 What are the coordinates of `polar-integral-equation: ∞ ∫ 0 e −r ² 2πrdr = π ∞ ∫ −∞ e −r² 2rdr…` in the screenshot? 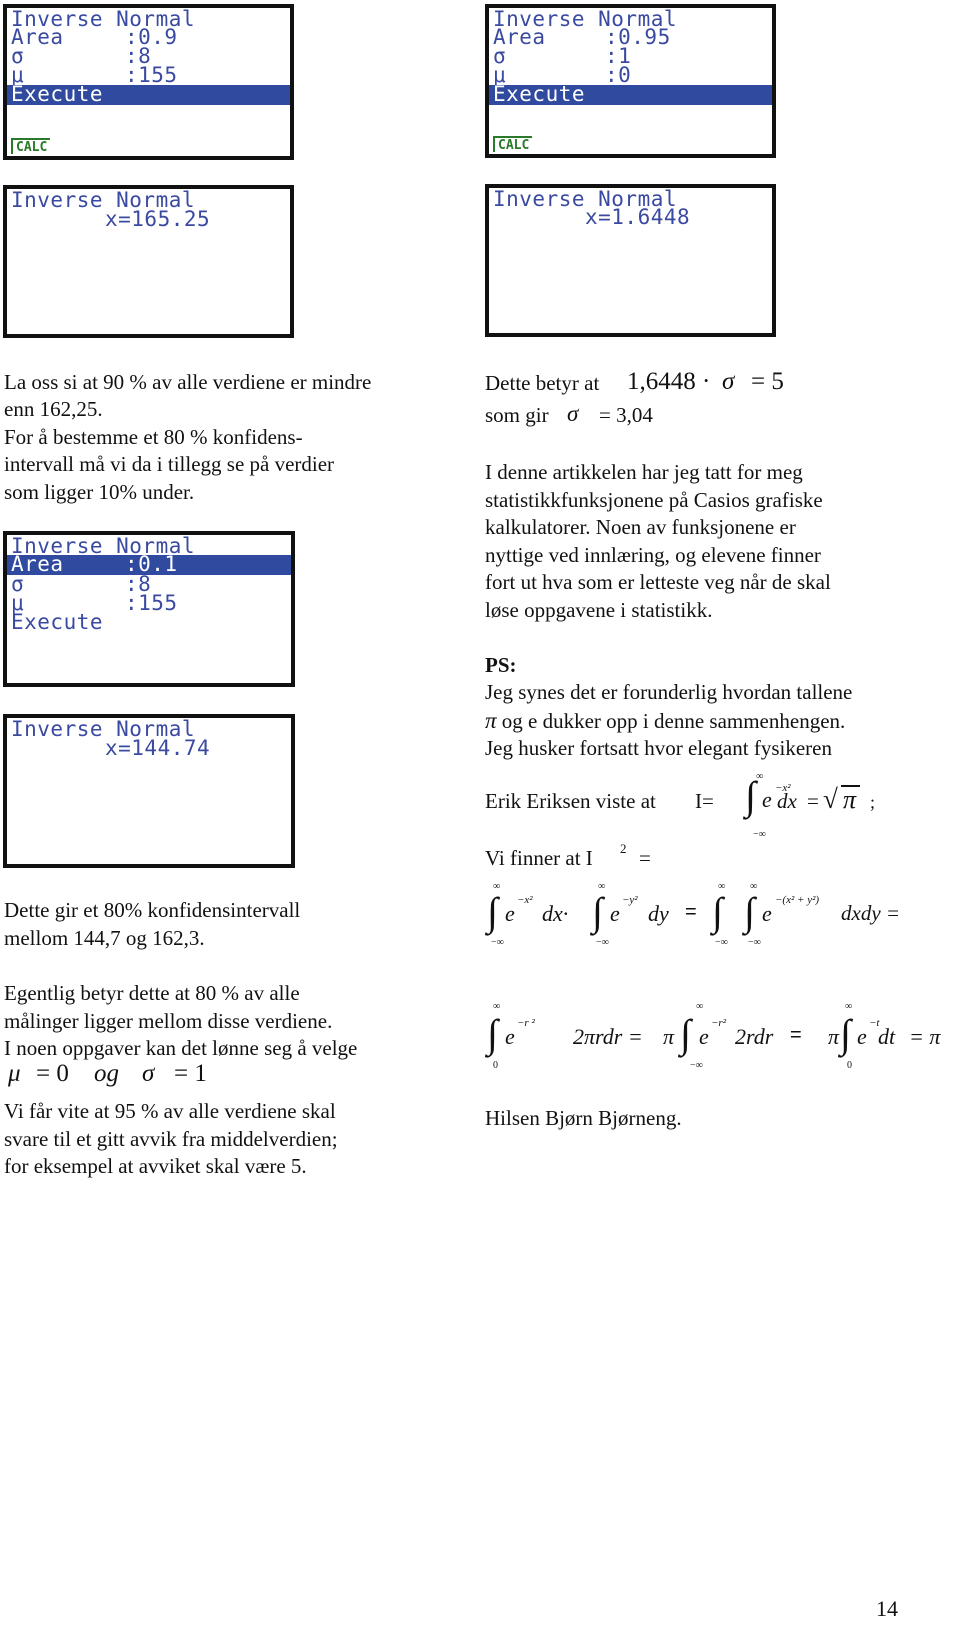 It's located at (714, 1036).